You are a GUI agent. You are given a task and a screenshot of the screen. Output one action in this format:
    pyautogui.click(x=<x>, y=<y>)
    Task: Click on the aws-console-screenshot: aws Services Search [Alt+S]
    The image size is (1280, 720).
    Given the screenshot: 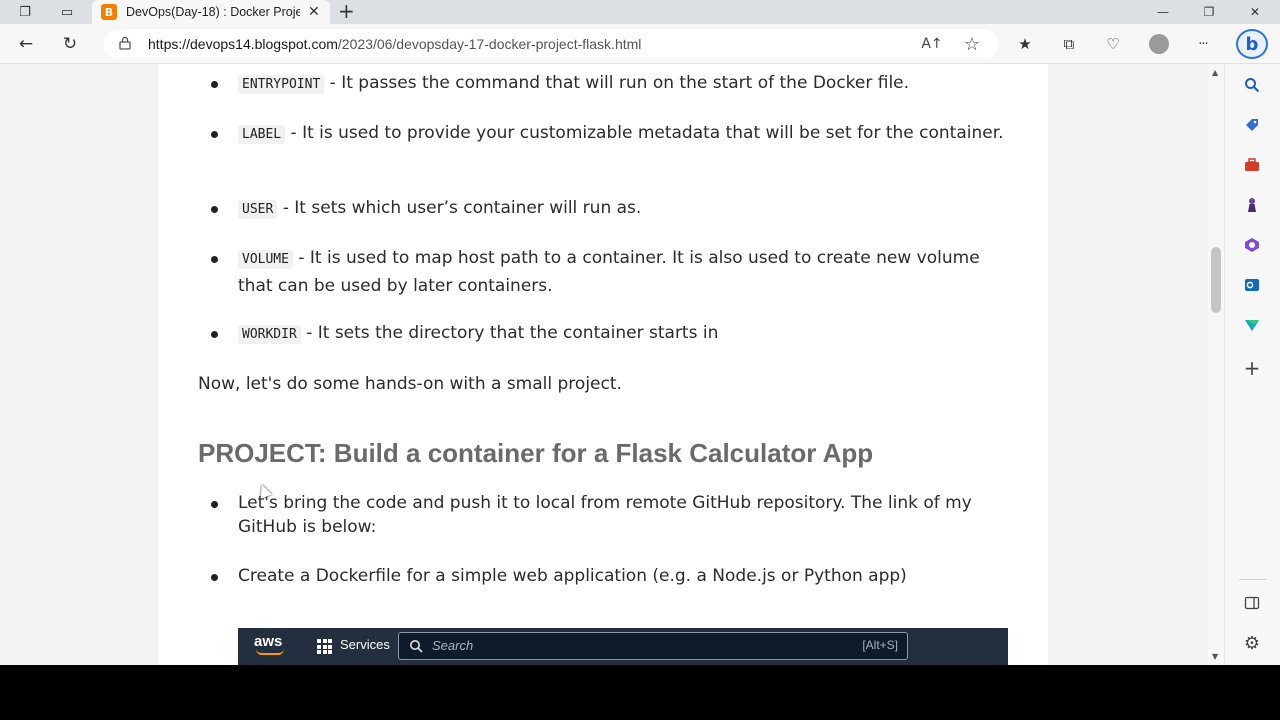 What is the action you would take?
    pyautogui.click(x=623, y=646)
    